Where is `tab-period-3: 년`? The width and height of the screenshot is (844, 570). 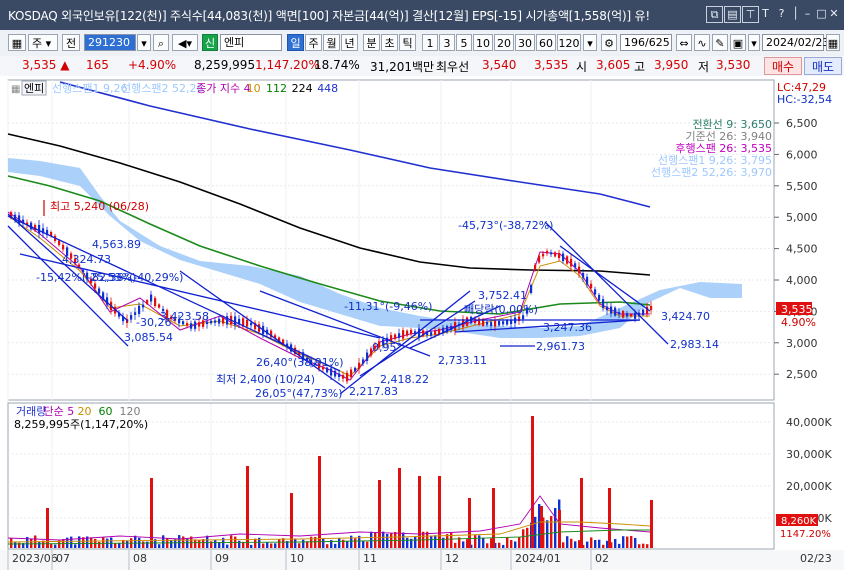
tab-period-3: 년 is located at coordinates (349, 42).